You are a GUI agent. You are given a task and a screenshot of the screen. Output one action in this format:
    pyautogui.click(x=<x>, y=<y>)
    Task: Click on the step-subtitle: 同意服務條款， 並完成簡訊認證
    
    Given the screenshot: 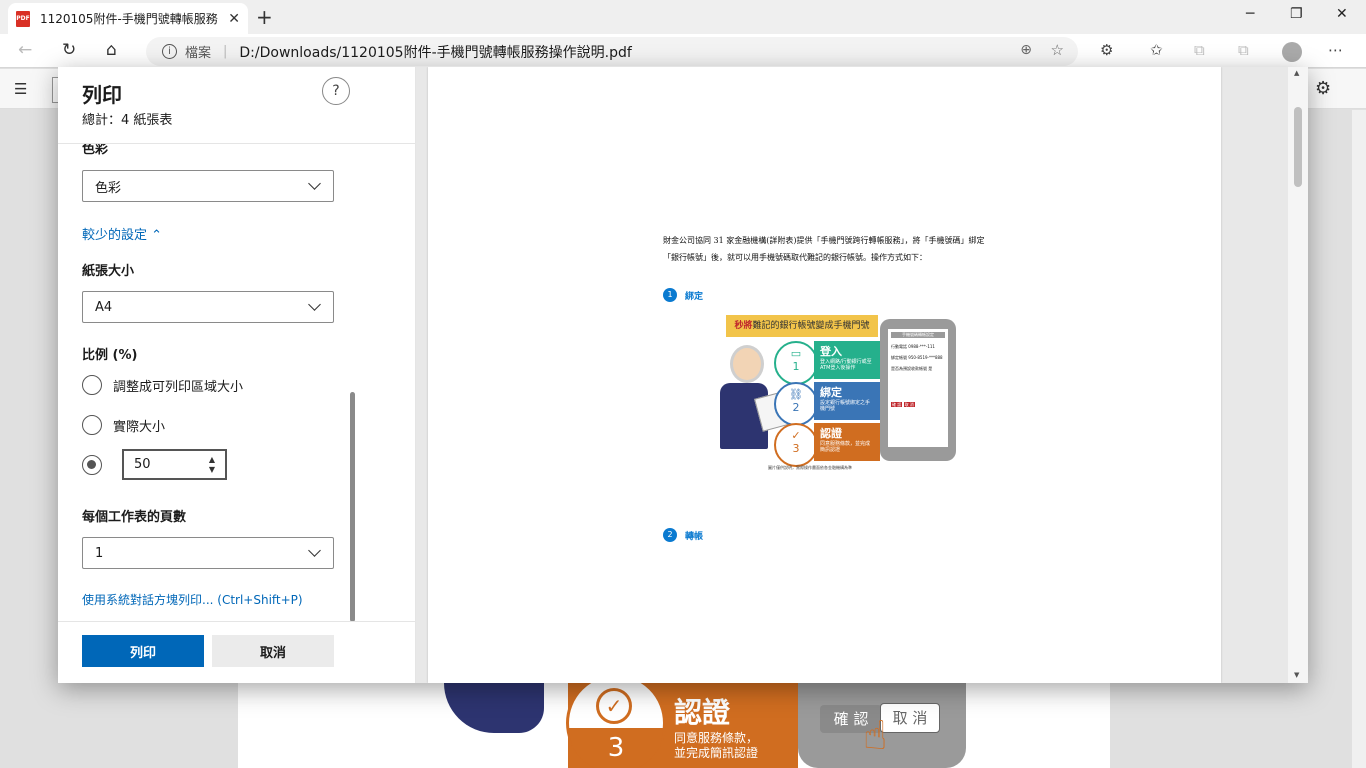 What is the action you would take?
    pyautogui.click(x=716, y=746)
    